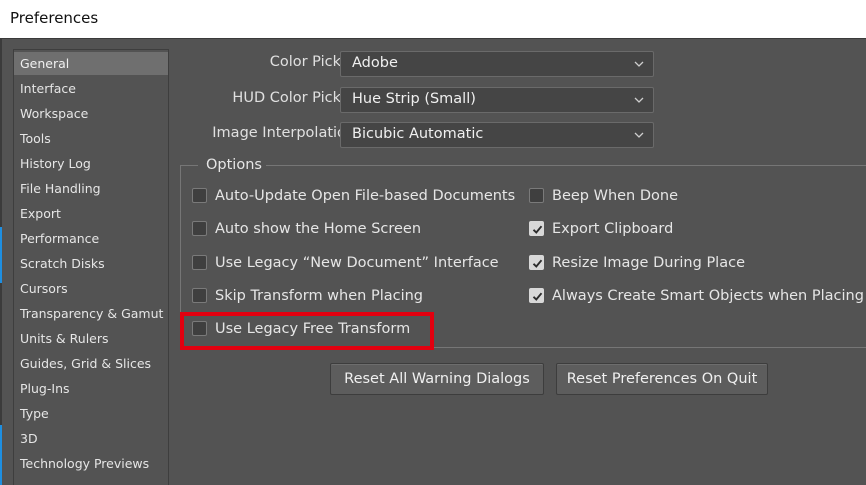 The height and width of the screenshot is (485, 866). What do you see at coordinates (54, 18) in the screenshot?
I see `window-title: Preferences` at bounding box center [54, 18].